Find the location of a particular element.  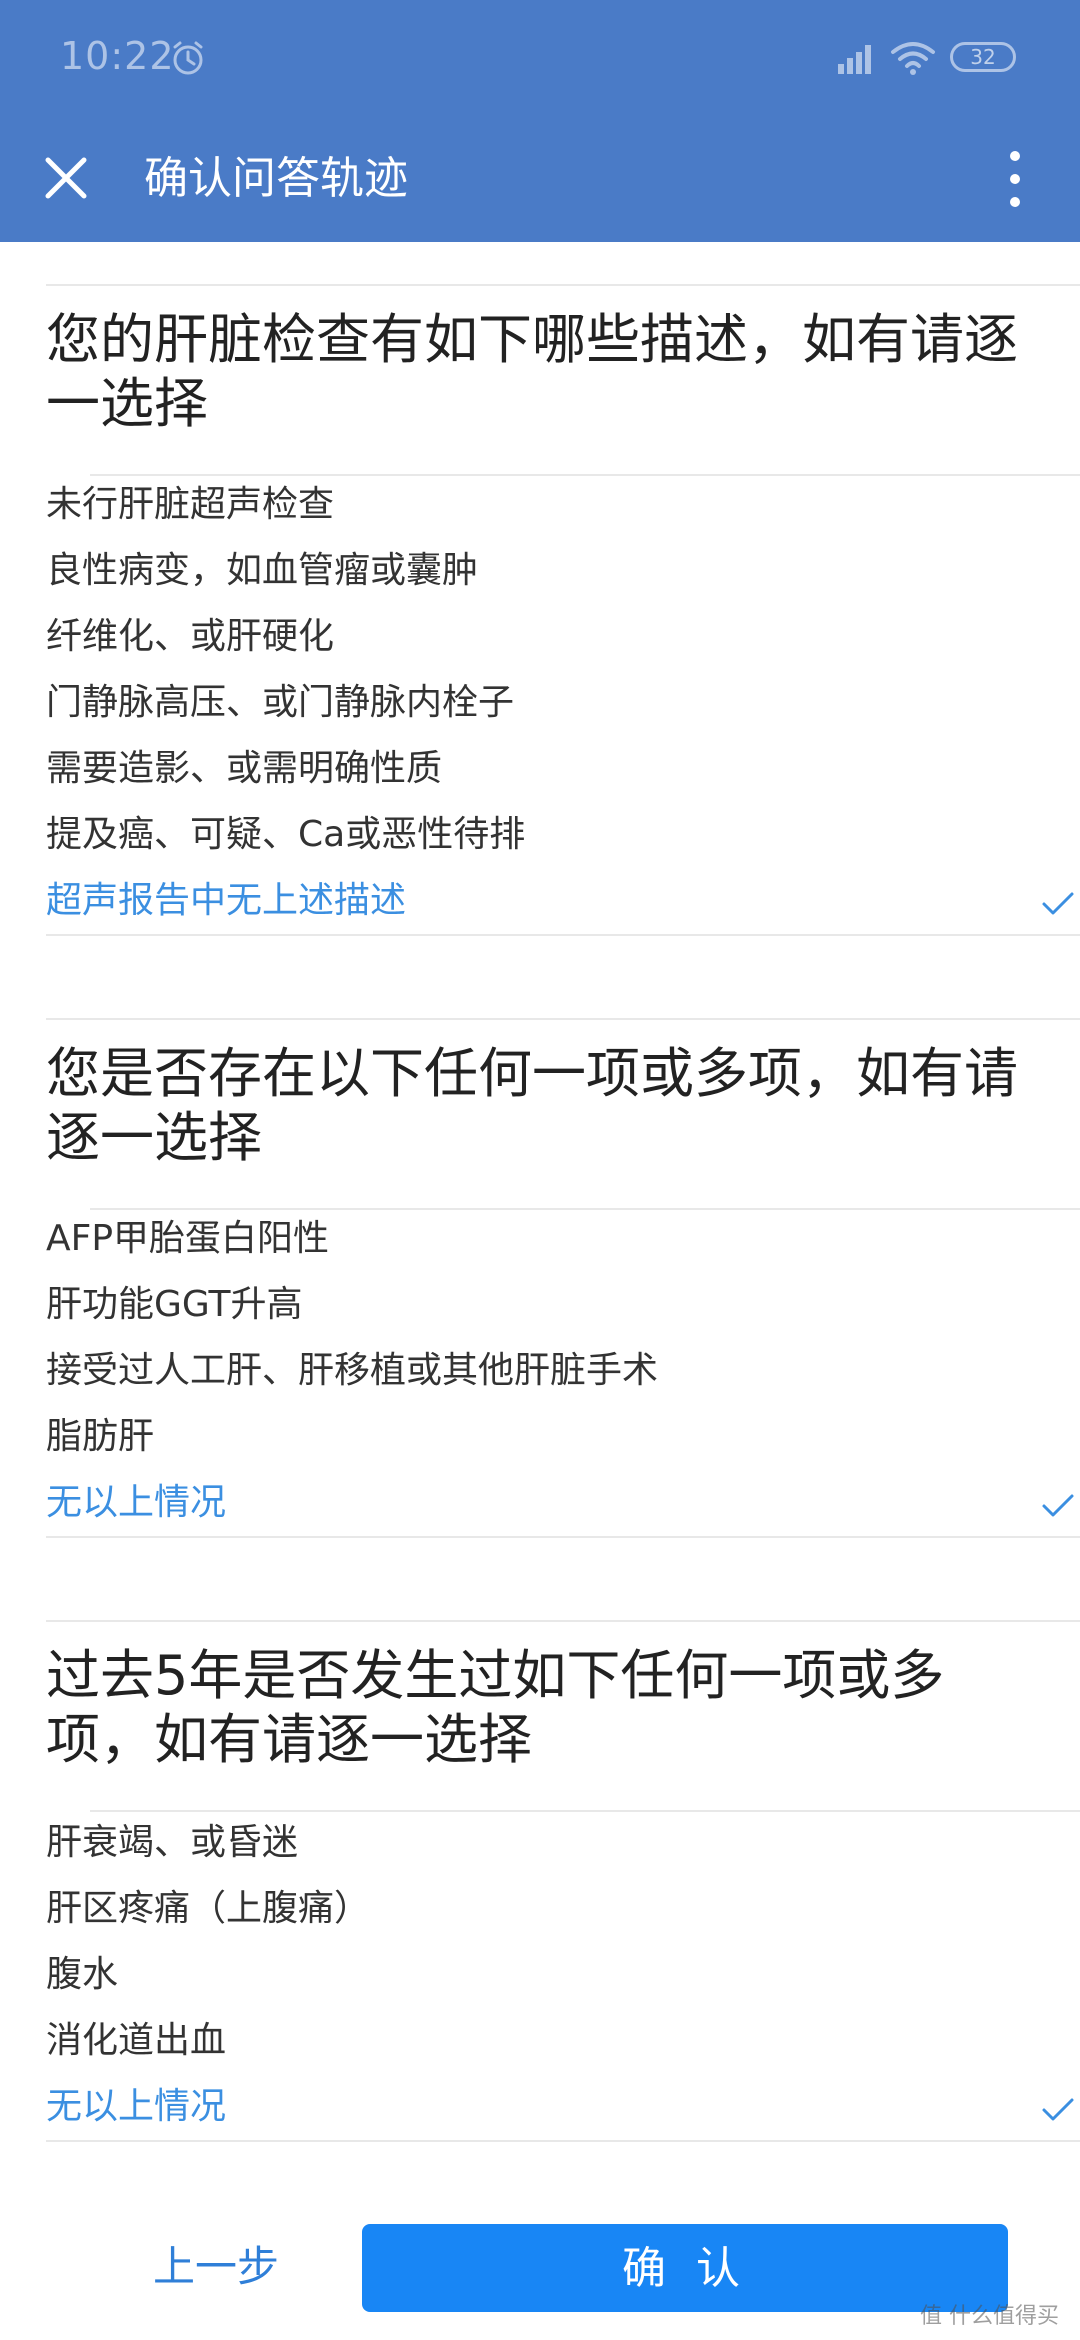

bottom-action-bar: 上一步 确 认 is located at coordinates (540, 2271).